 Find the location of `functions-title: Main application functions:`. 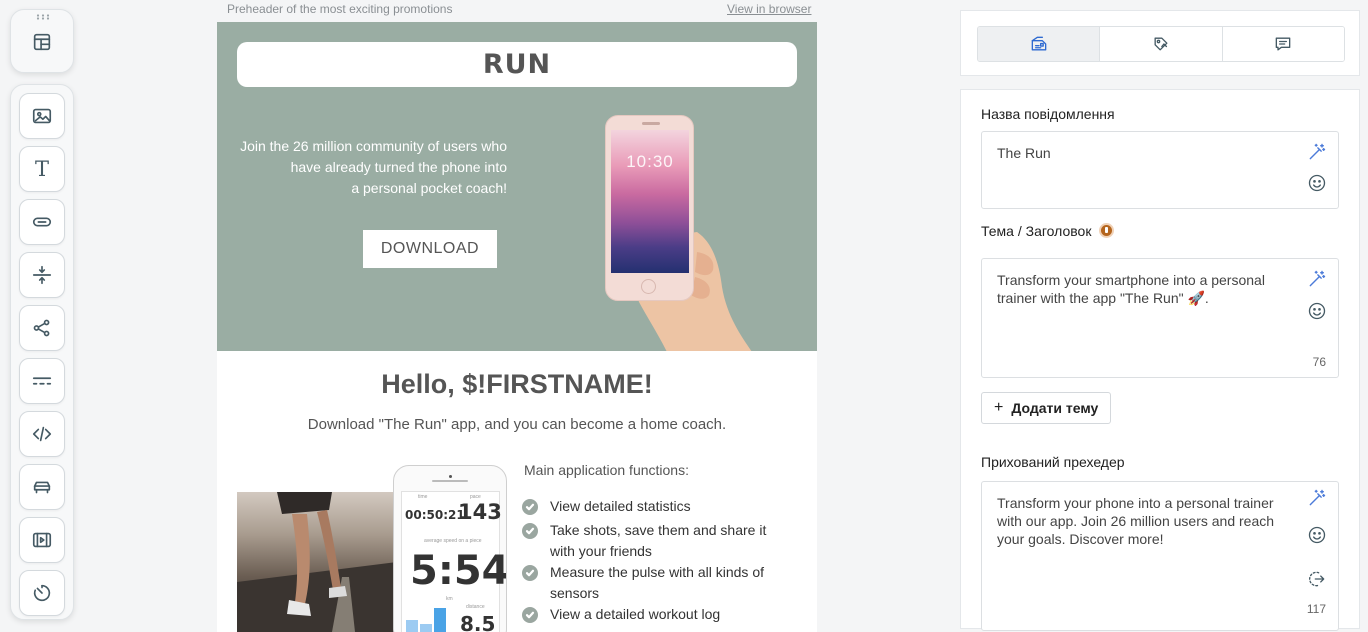

functions-title: Main application functions: is located at coordinates (606, 470).